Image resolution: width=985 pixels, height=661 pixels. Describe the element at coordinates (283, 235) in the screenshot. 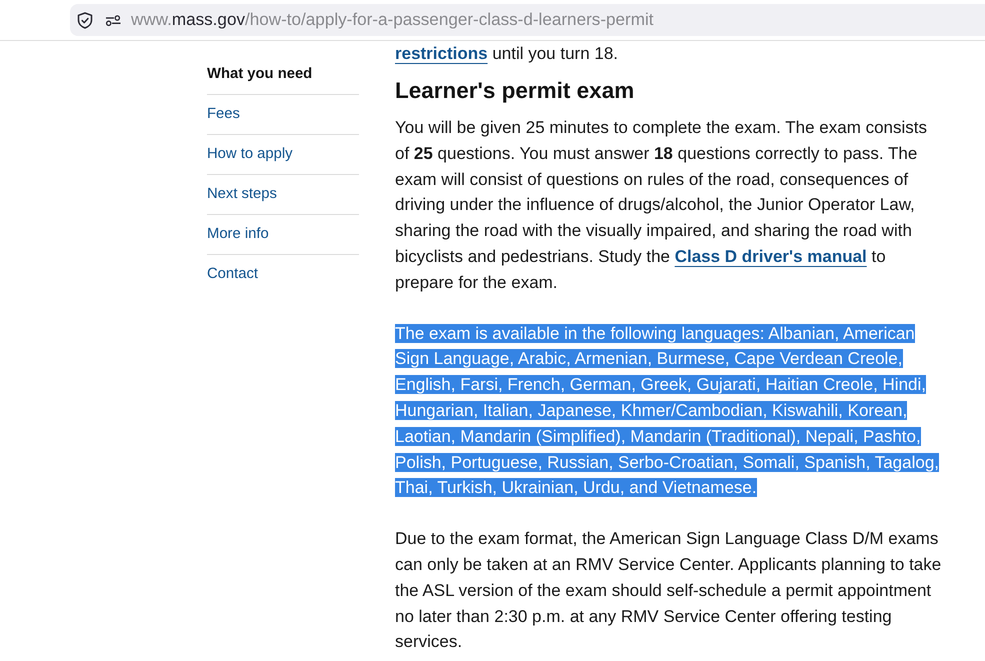

I see `sidebar-link: More info` at that location.